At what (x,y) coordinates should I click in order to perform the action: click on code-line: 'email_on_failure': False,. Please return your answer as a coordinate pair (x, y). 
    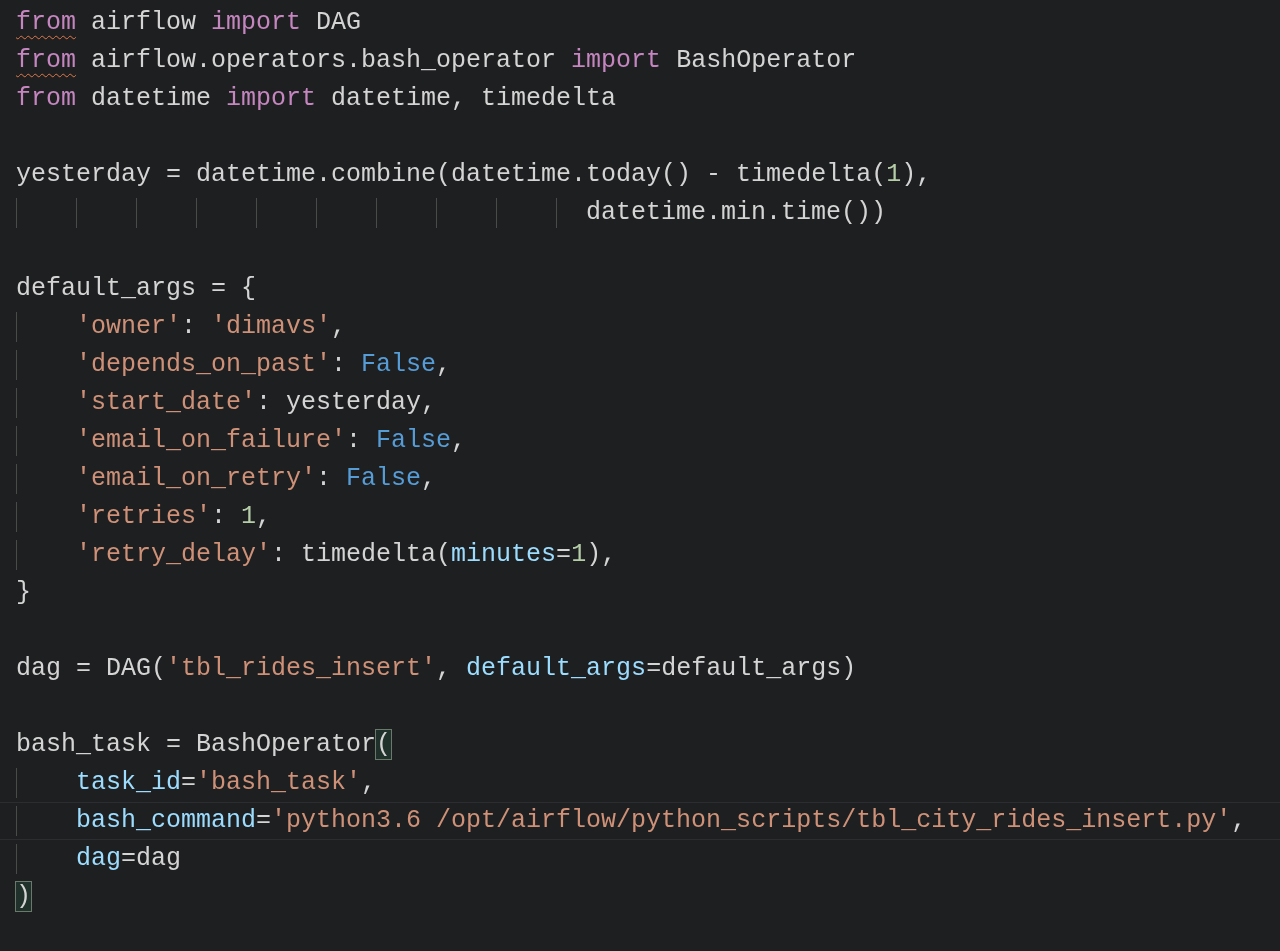
    Looking at the image, I should click on (241, 441).